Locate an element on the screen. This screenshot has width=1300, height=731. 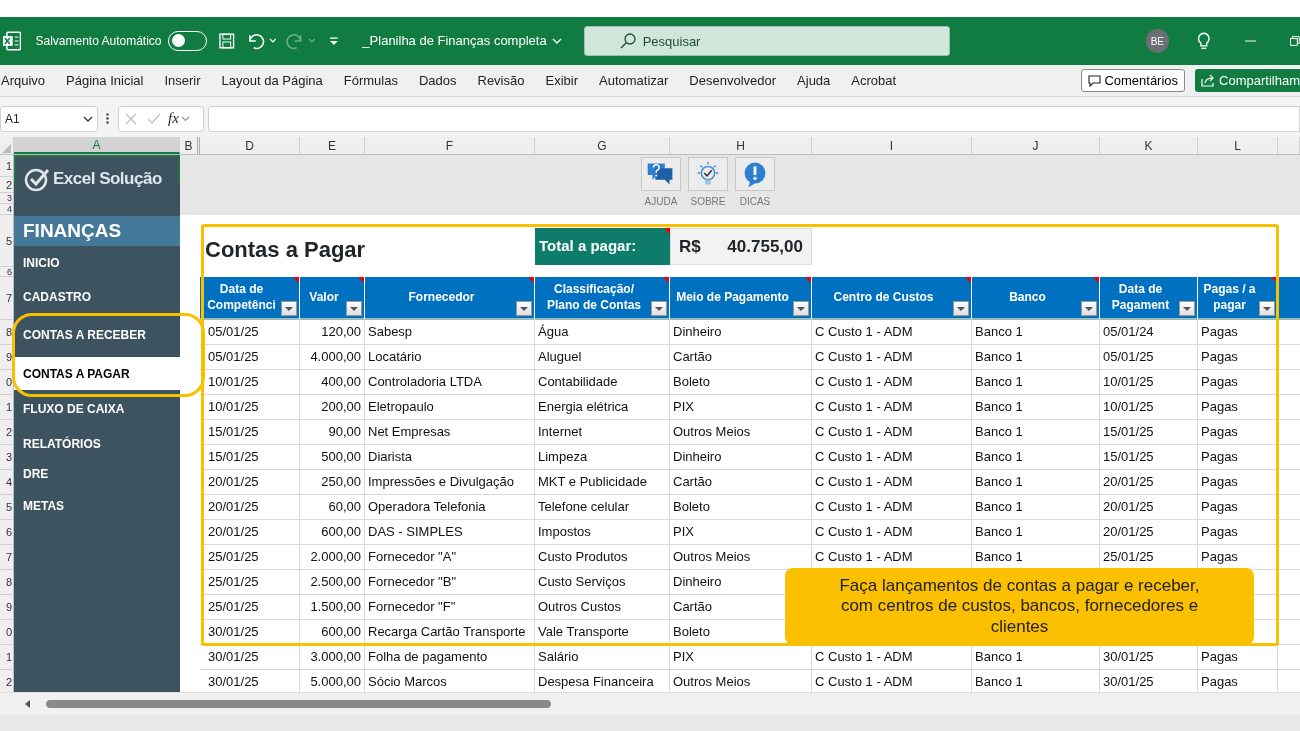
table-cell: PIX is located at coordinates (741, 407).